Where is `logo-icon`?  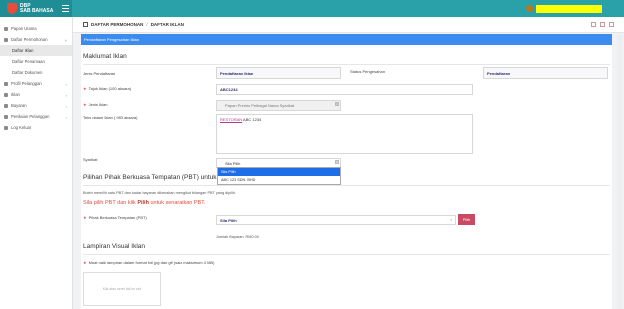
logo-icon is located at coordinates (12, 8).